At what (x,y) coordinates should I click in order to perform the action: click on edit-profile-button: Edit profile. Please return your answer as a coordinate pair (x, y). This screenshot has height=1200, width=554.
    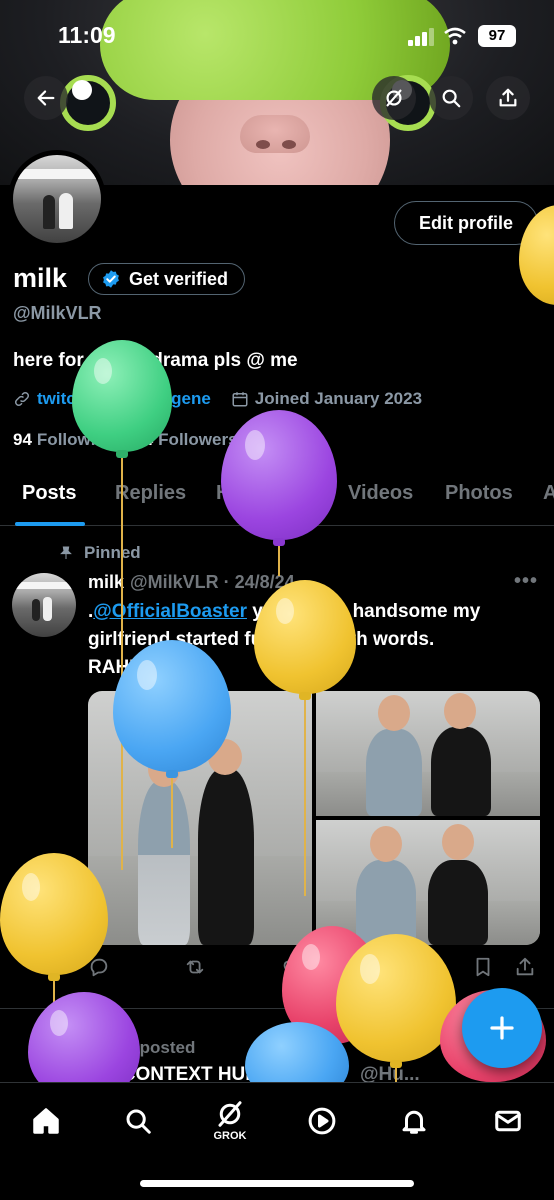
    Looking at the image, I should click on (466, 223).